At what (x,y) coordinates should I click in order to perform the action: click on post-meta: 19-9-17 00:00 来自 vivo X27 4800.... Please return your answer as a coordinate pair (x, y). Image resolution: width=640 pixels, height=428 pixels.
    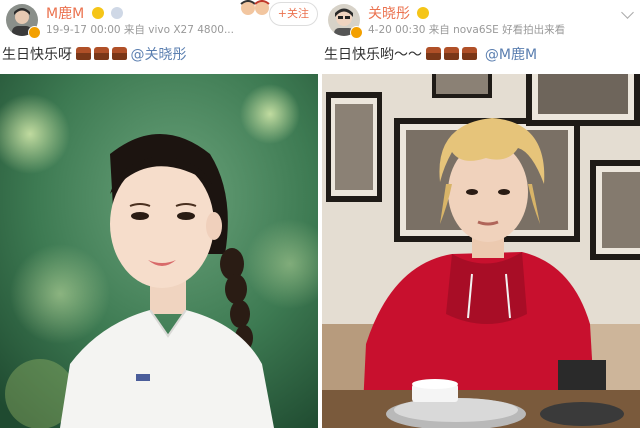
    Looking at the image, I should click on (140, 30).